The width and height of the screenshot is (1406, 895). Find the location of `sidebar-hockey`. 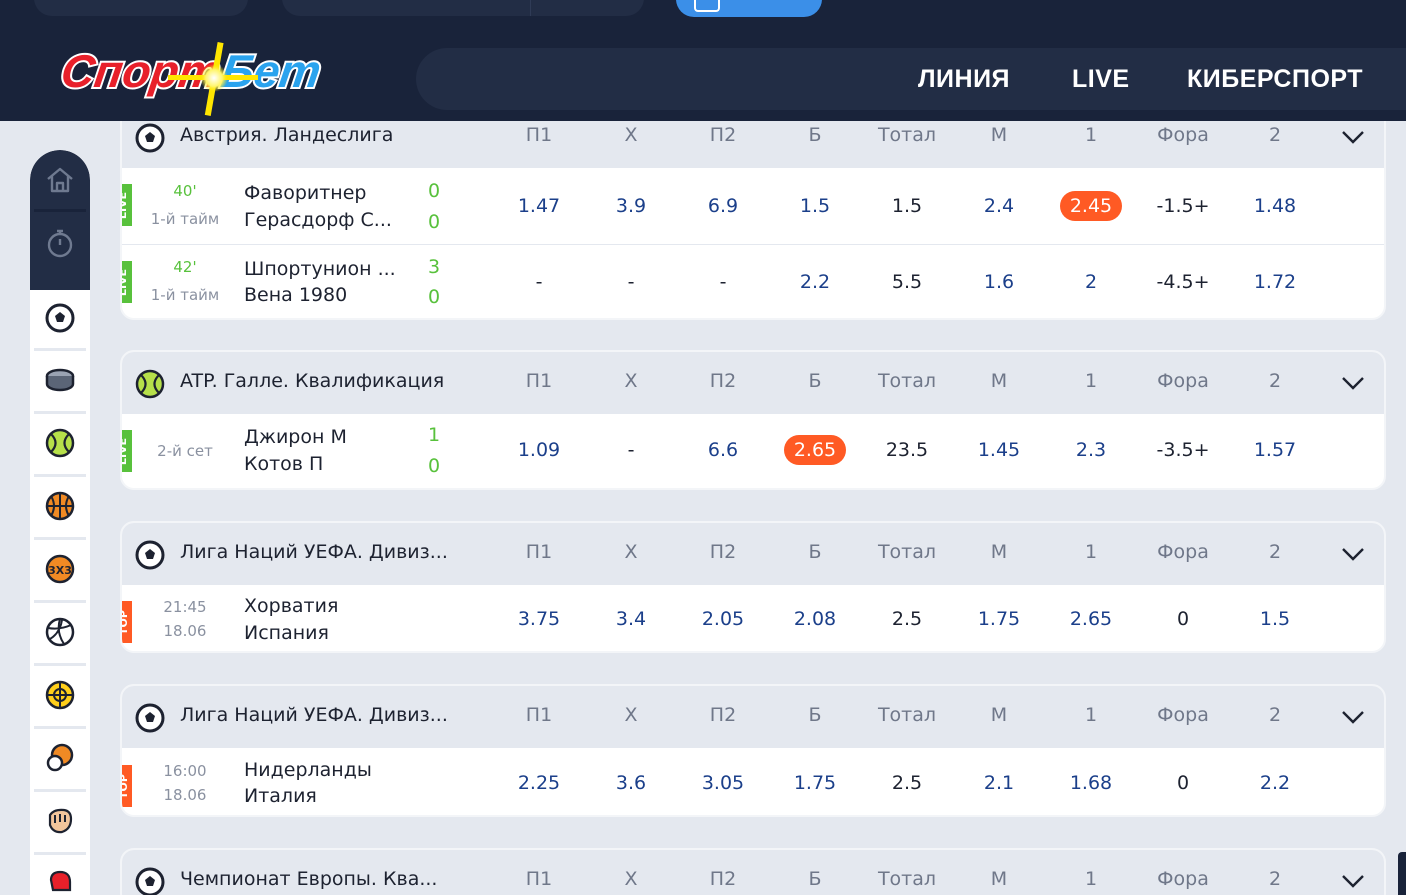

sidebar-hockey is located at coordinates (60, 380).